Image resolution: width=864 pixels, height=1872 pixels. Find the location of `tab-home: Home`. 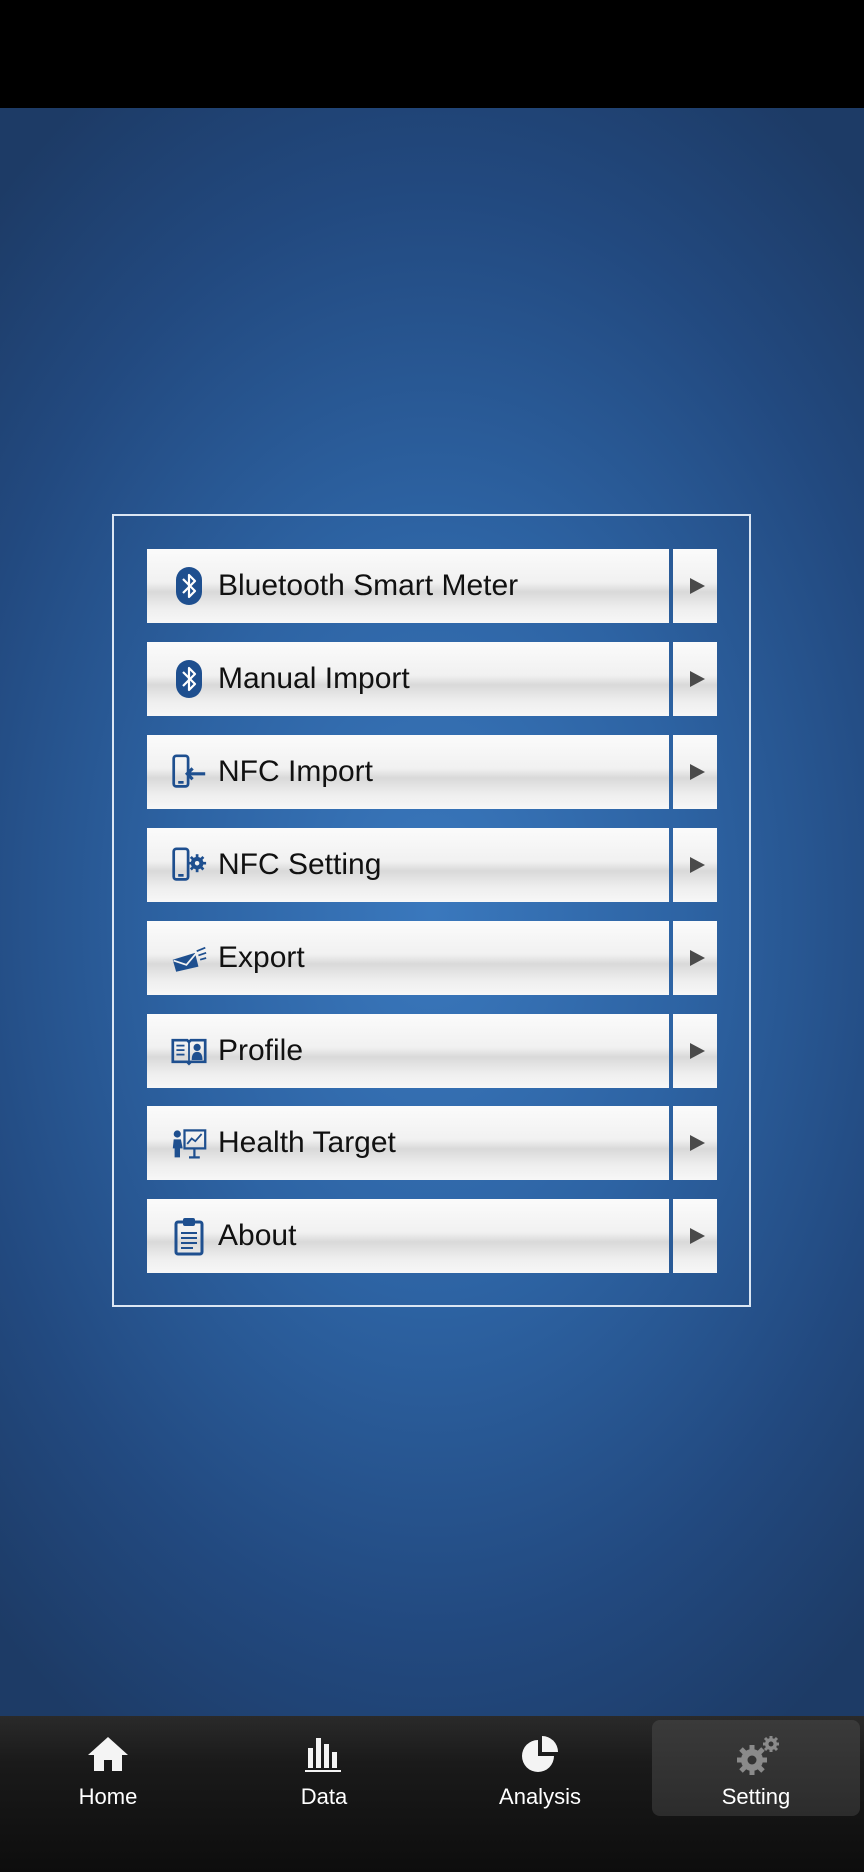

tab-home: Home is located at coordinates (108, 1768).